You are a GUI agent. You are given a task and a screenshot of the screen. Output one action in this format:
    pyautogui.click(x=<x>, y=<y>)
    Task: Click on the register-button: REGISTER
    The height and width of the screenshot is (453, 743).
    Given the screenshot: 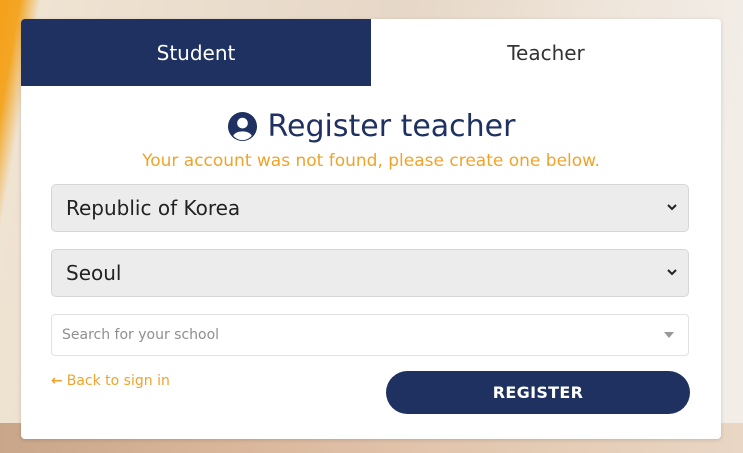 What is the action you would take?
    pyautogui.click(x=538, y=392)
    